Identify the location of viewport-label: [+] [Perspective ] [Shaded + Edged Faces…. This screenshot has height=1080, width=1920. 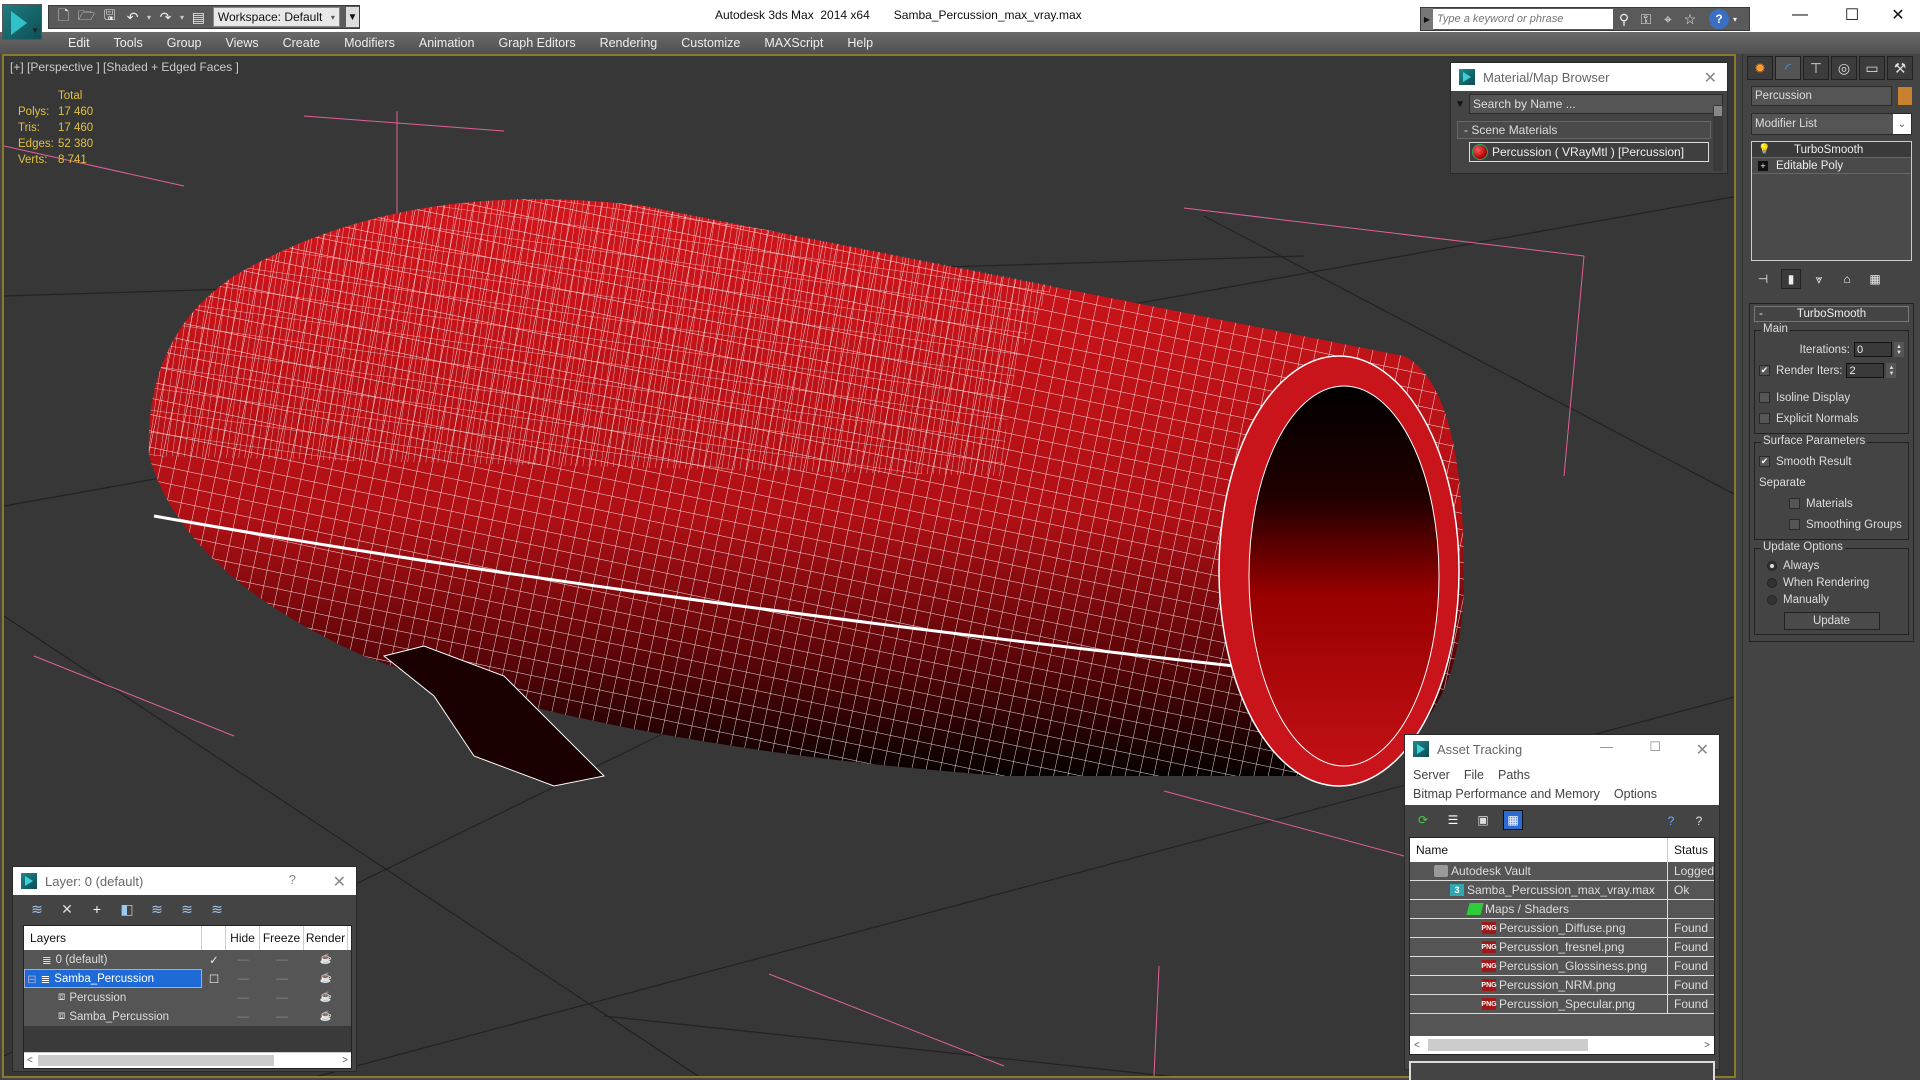
(124, 67).